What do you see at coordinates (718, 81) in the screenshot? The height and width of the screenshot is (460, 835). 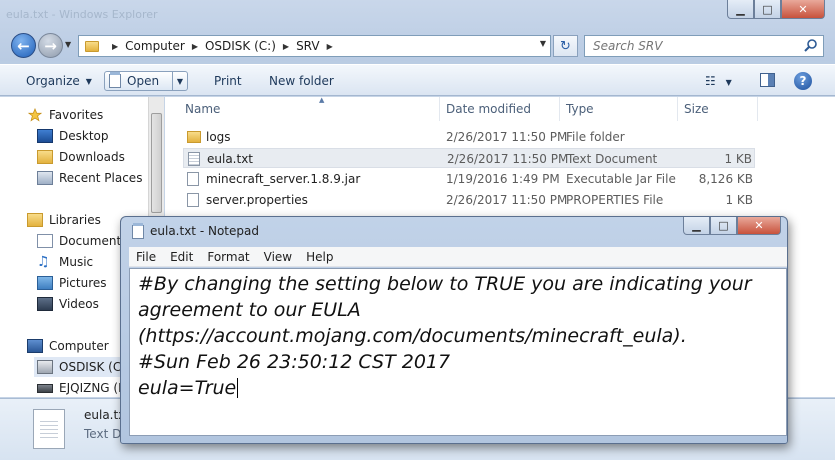 I see `change-view-button: ☷ ▼` at bounding box center [718, 81].